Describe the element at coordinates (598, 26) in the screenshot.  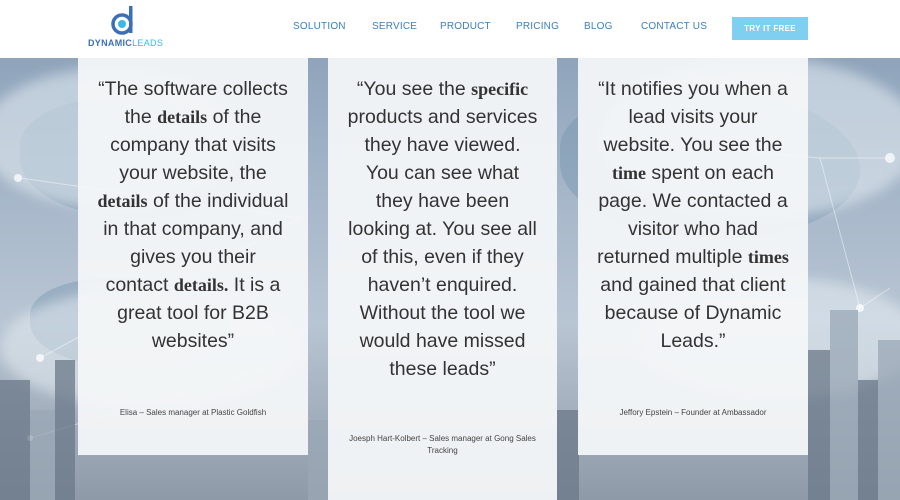
I see `nav-link-blog: BLOG` at that location.